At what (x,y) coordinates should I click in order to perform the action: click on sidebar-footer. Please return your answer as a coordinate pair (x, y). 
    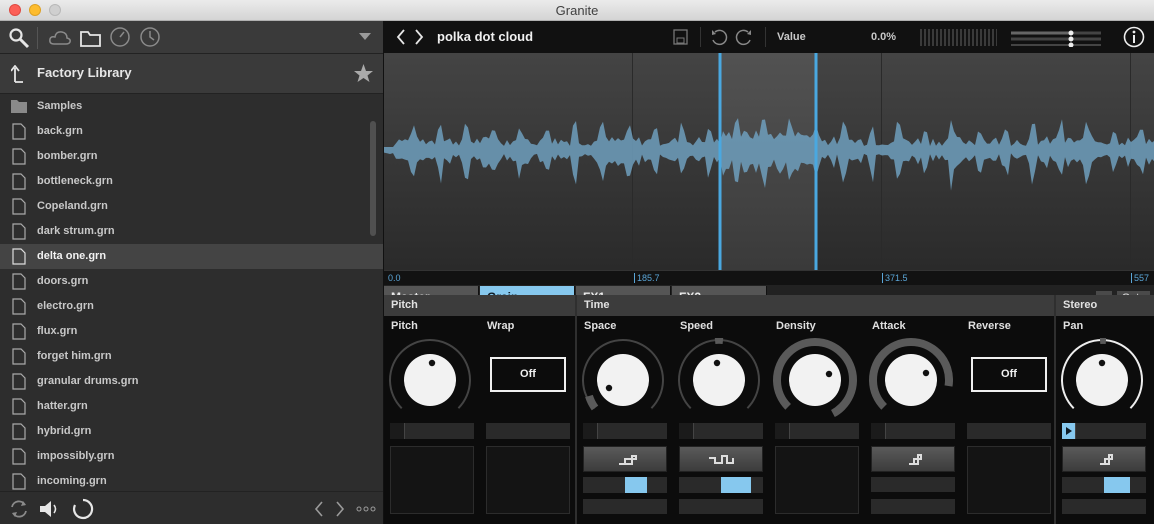
    Looking at the image, I should click on (191, 507).